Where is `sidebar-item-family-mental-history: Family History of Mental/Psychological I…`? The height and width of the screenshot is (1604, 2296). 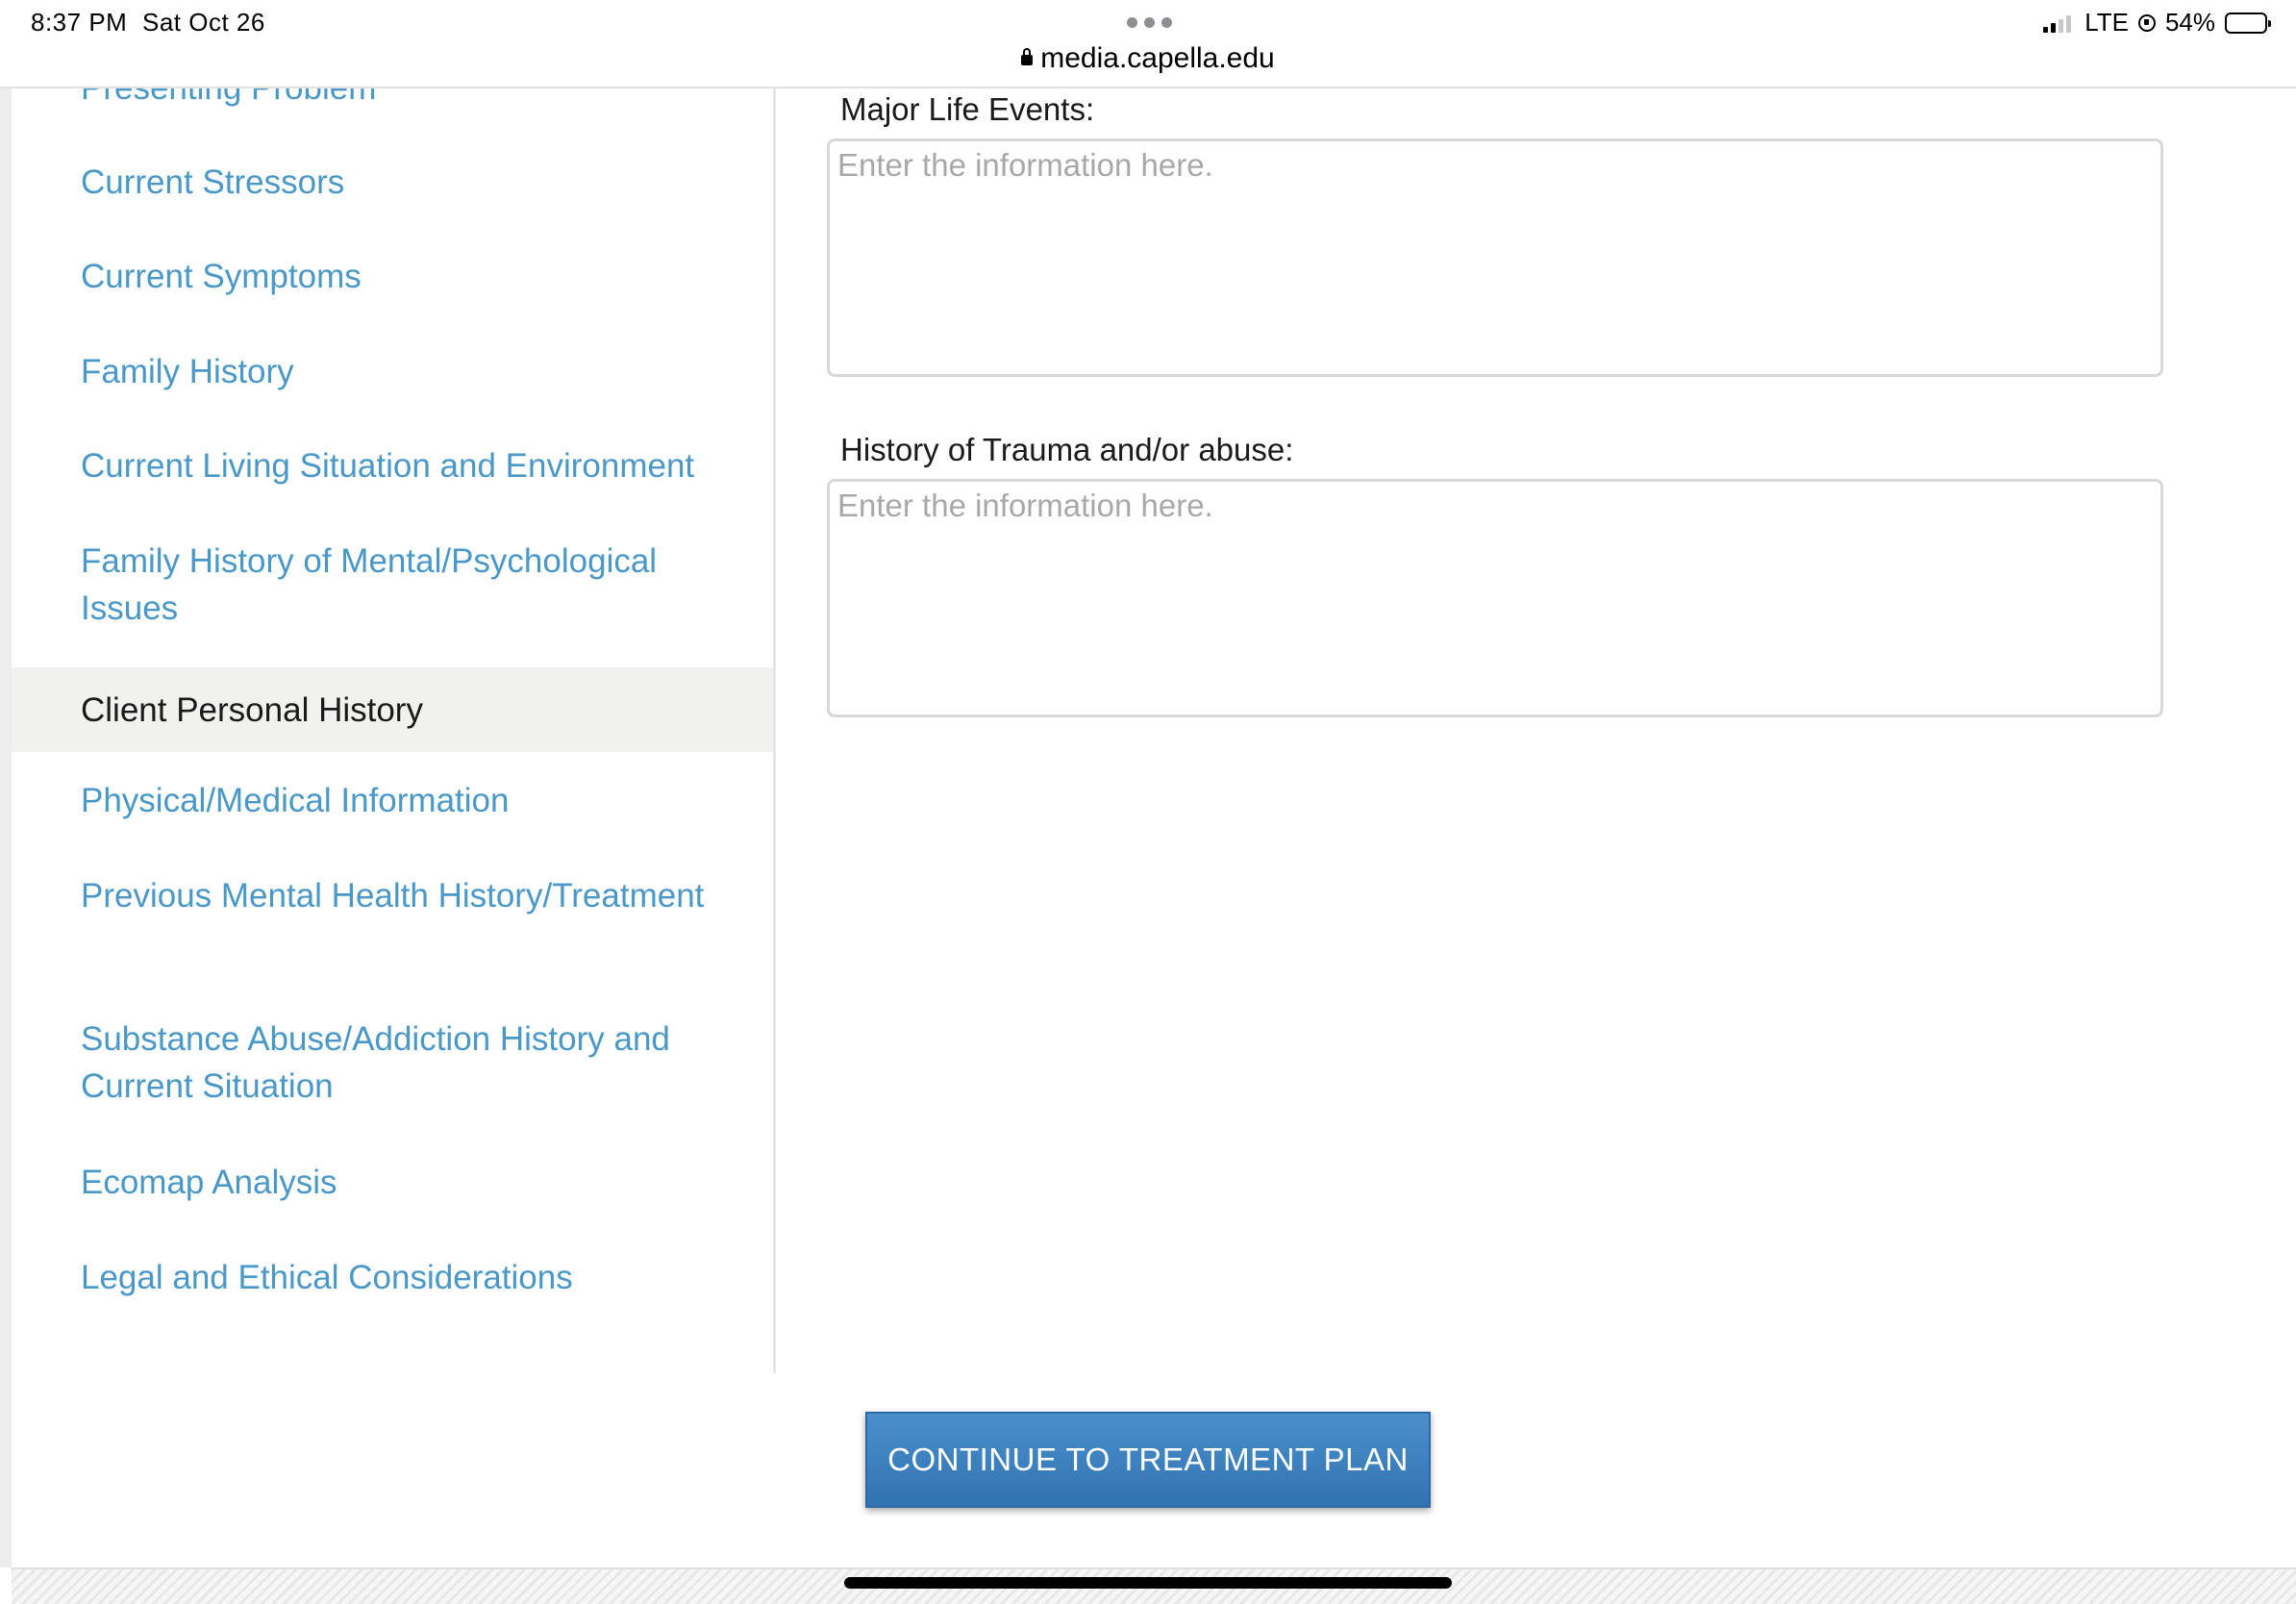 sidebar-item-family-mental-history: Family History of Mental/Psychological I… is located at coordinates (392, 585).